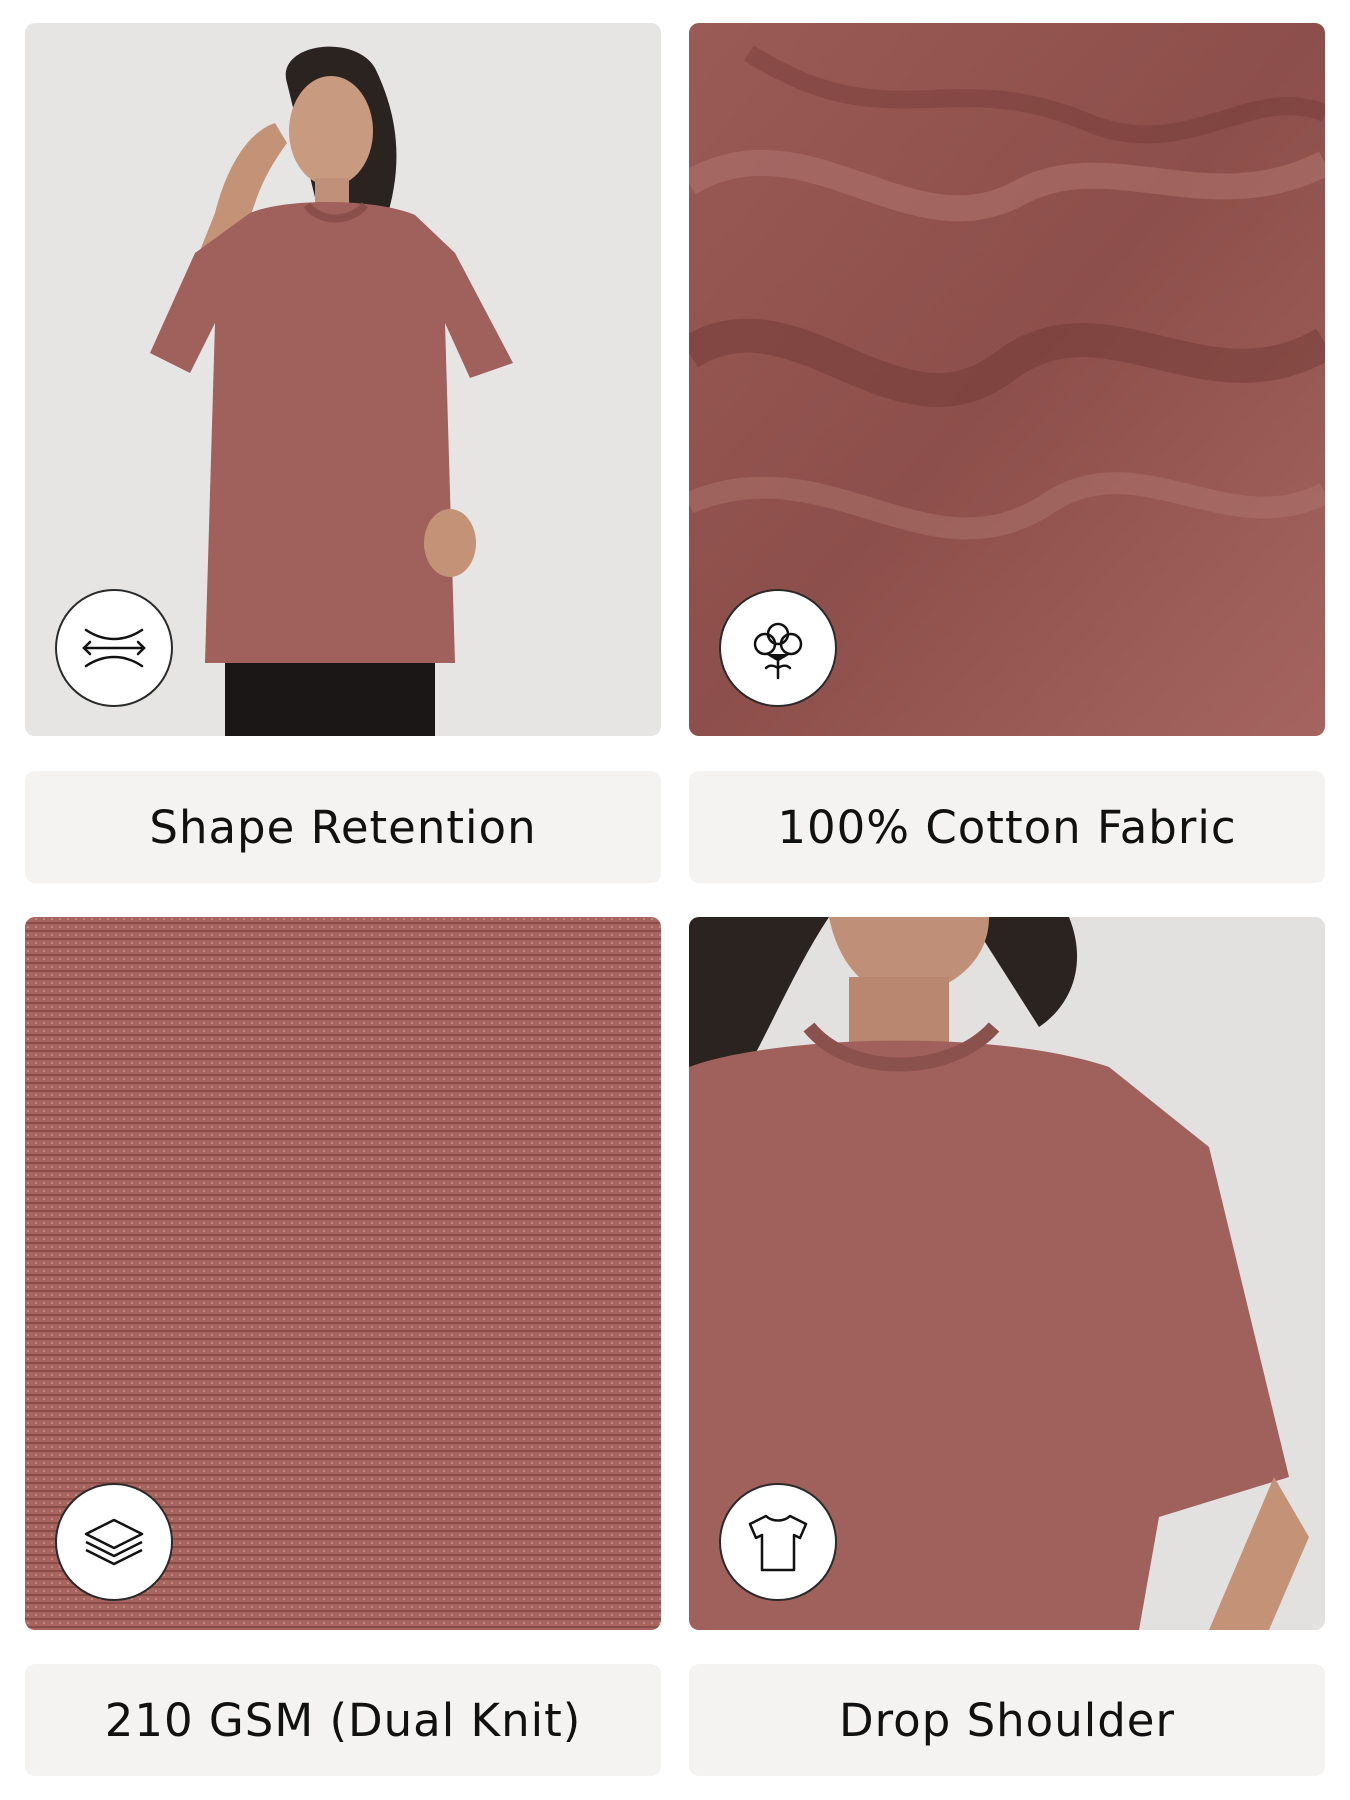 This screenshot has height=1800, width=1350. Describe the element at coordinates (778, 1542) in the screenshot. I see `tshirt-icon` at that location.